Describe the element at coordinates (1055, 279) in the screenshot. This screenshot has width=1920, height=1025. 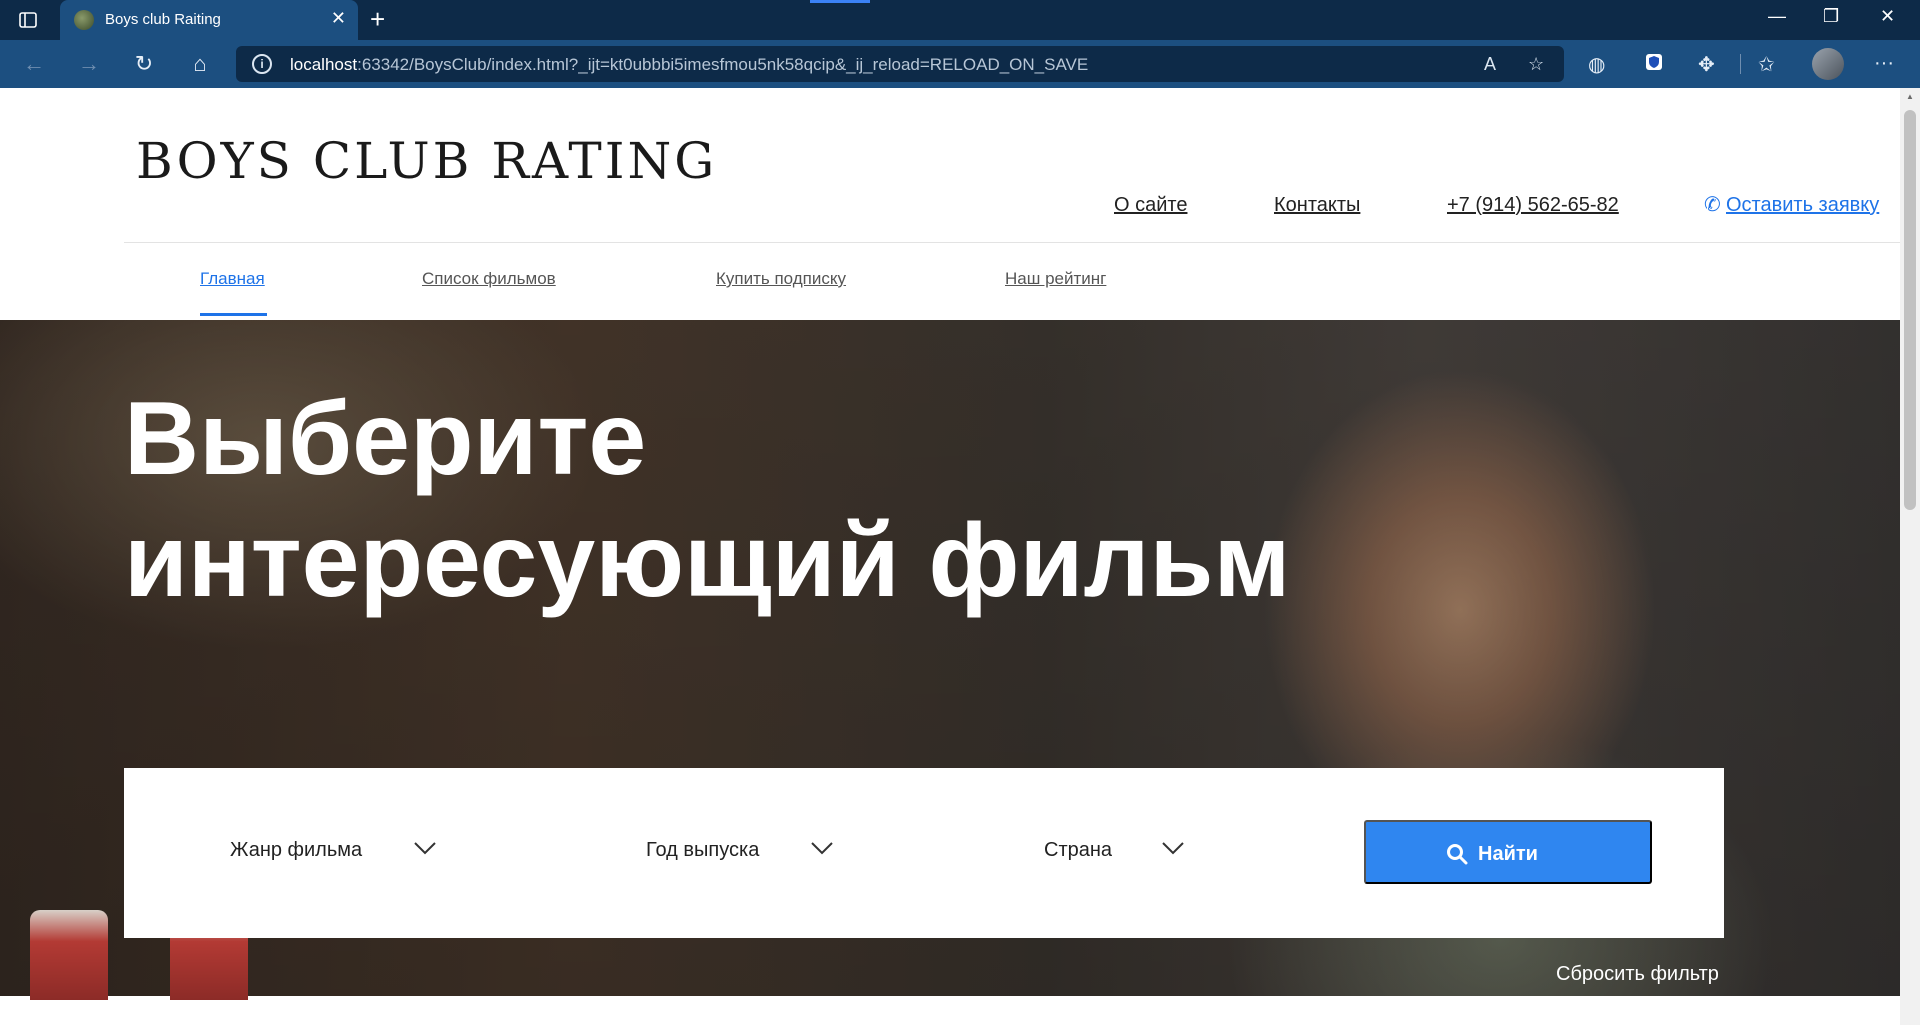
I see `menu-item-our-rating: Наш рейтинг` at that location.